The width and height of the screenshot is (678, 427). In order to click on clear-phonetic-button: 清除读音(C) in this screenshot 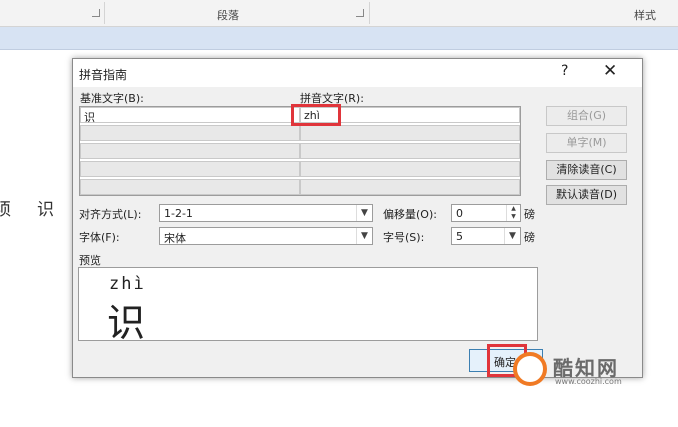, I will do `click(586, 170)`.